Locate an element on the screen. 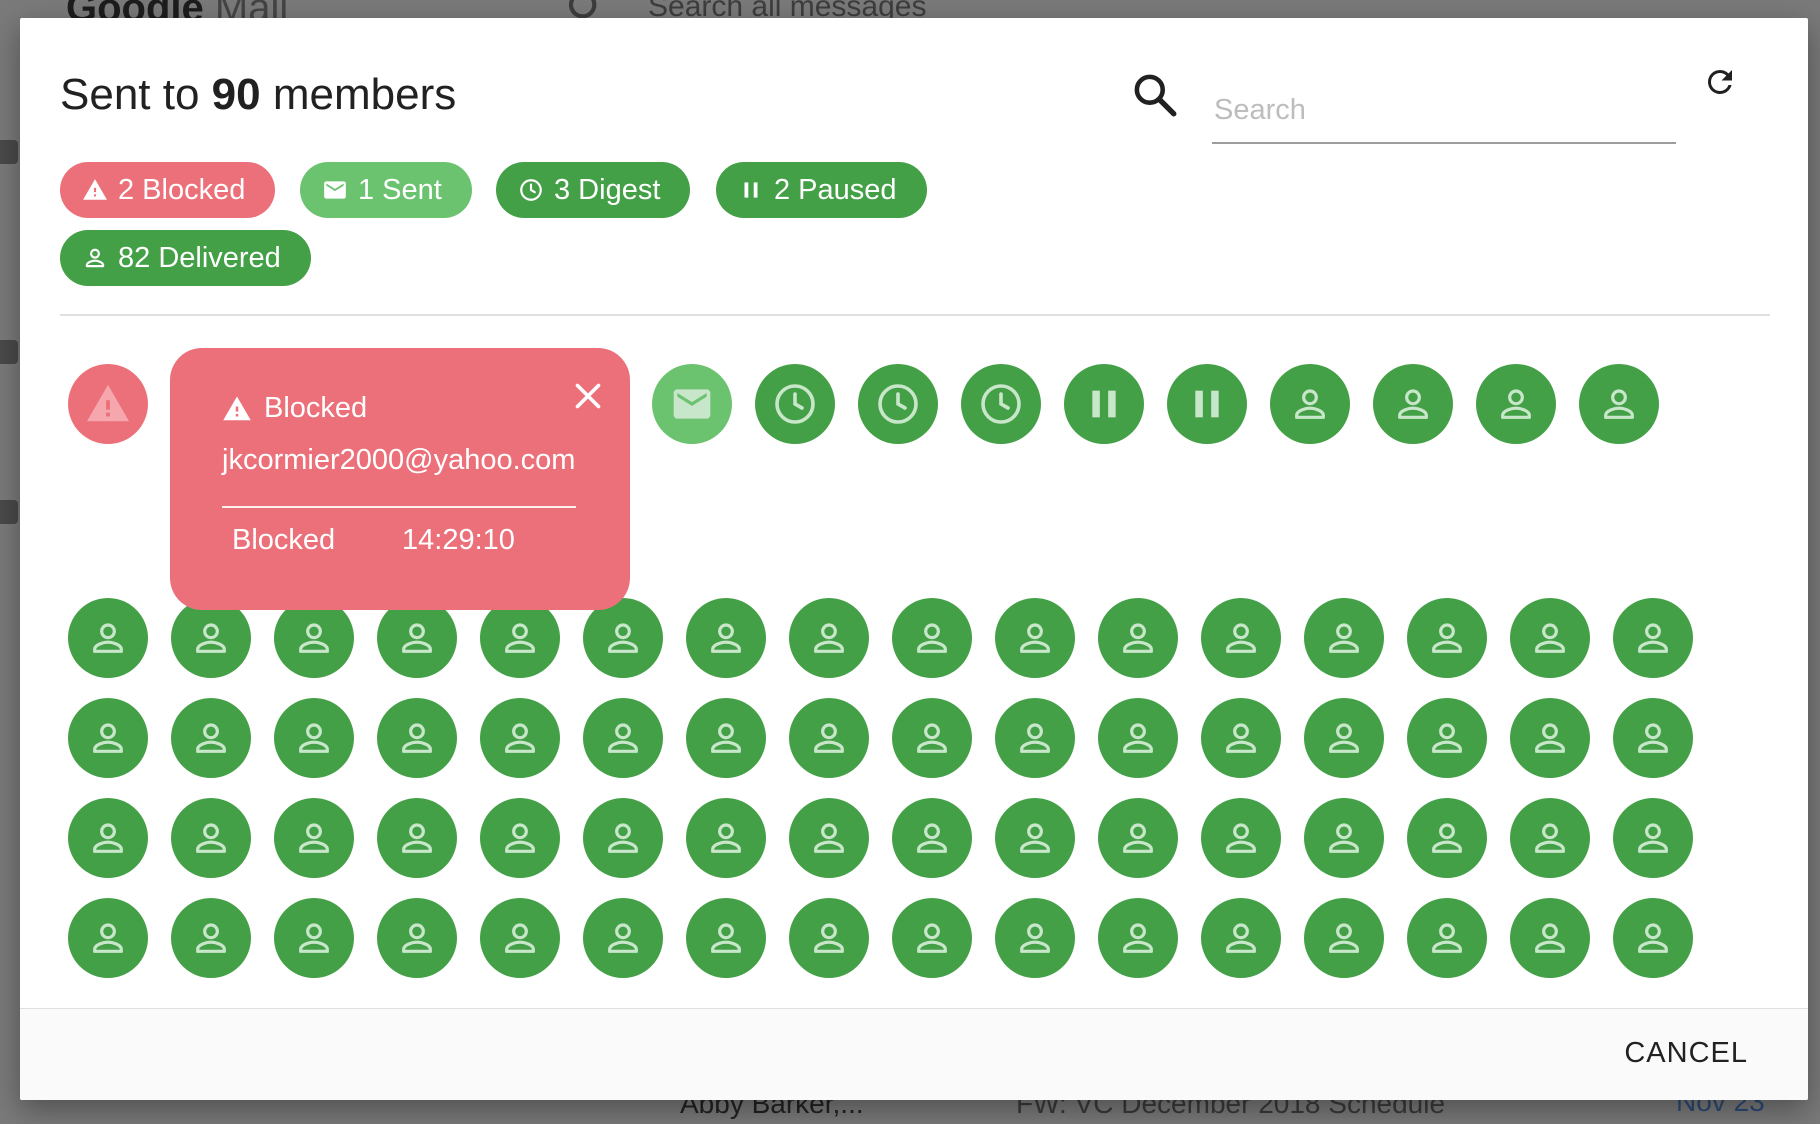  filter-chip-delivered: 82 Delivered is located at coordinates (185, 258).